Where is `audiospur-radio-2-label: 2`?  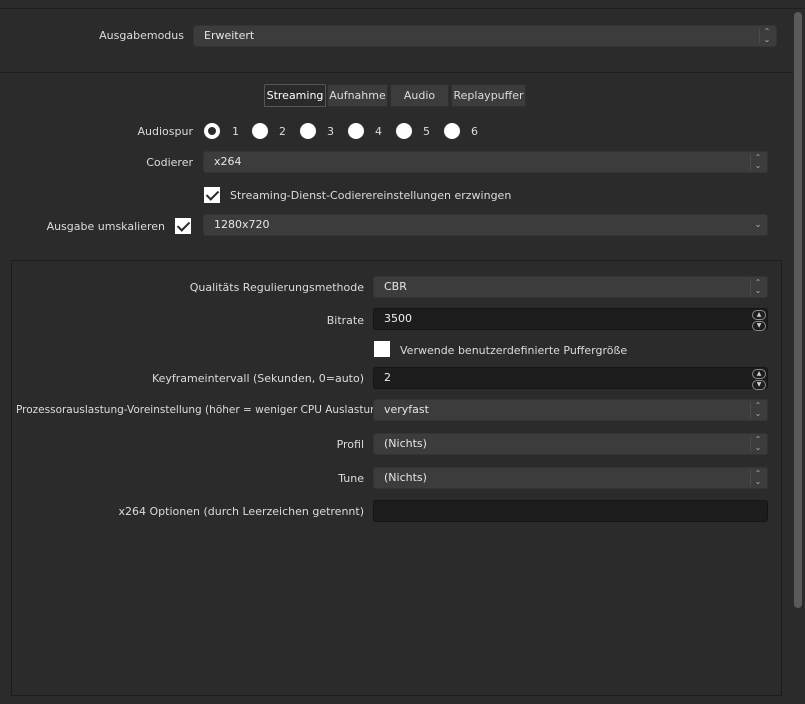 audiospur-radio-2-label: 2 is located at coordinates (282, 131).